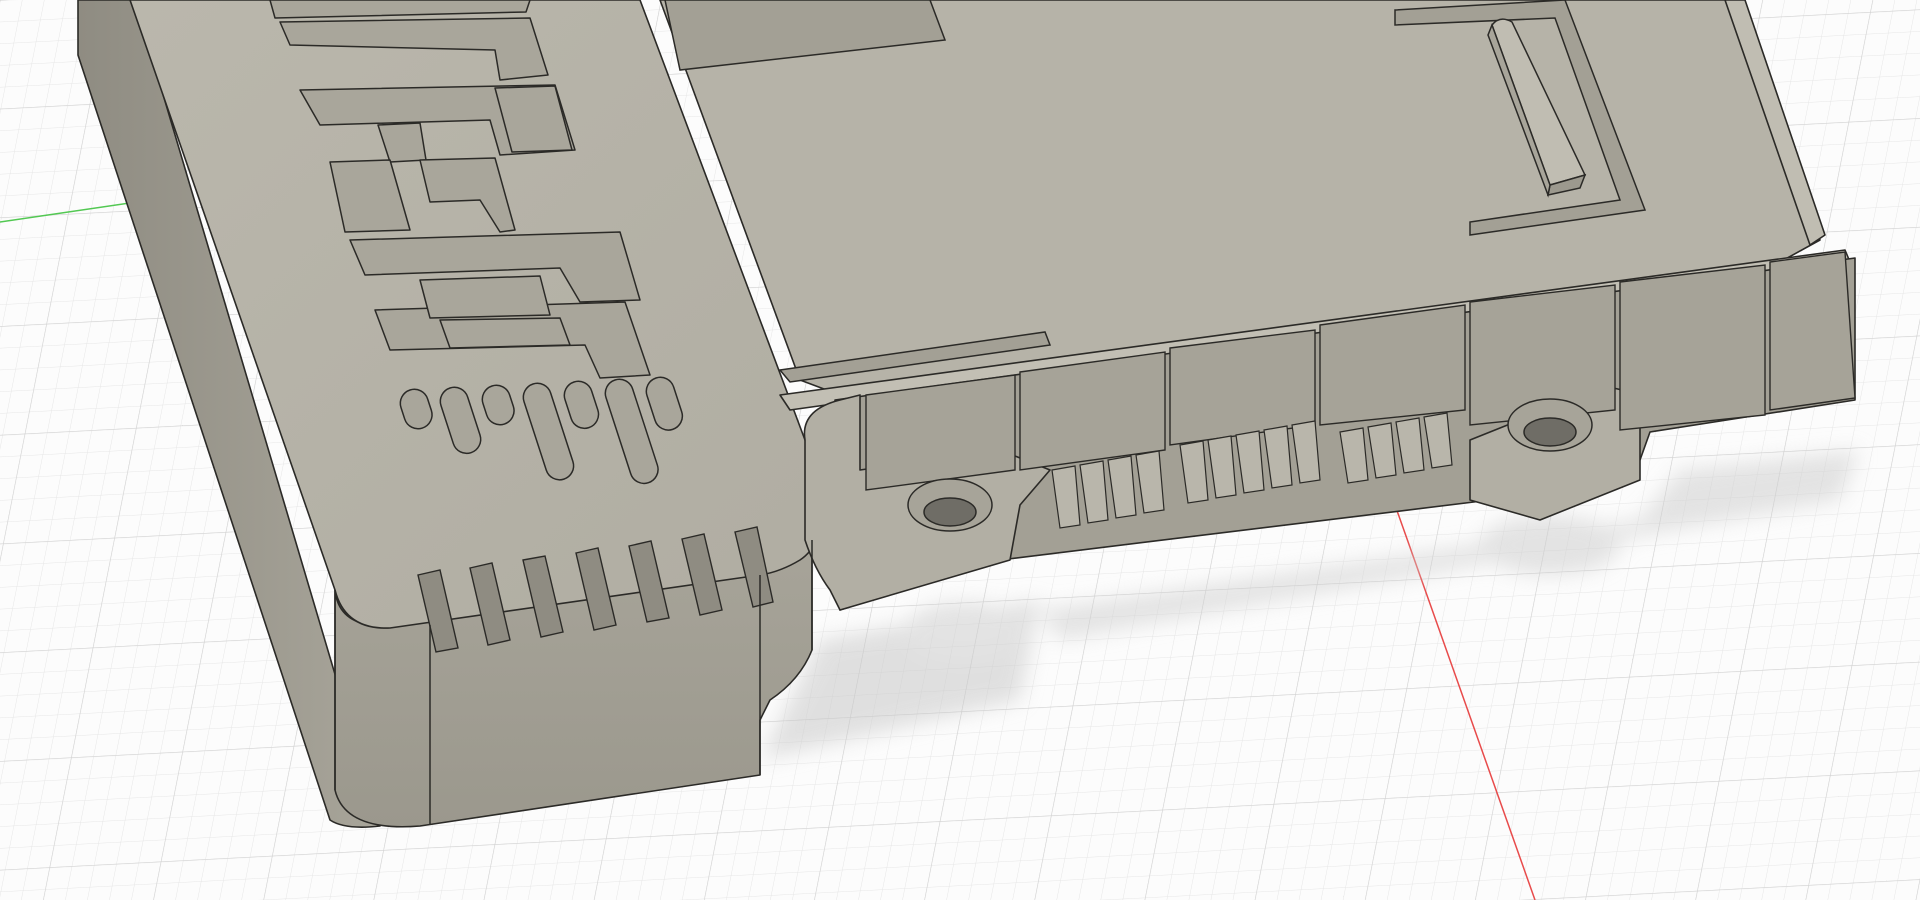  I want to click on mounting-hole-left, so click(950, 505).